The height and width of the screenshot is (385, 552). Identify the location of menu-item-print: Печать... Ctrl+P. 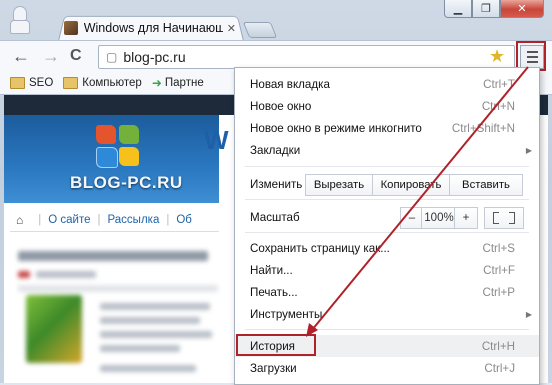
(387, 292).